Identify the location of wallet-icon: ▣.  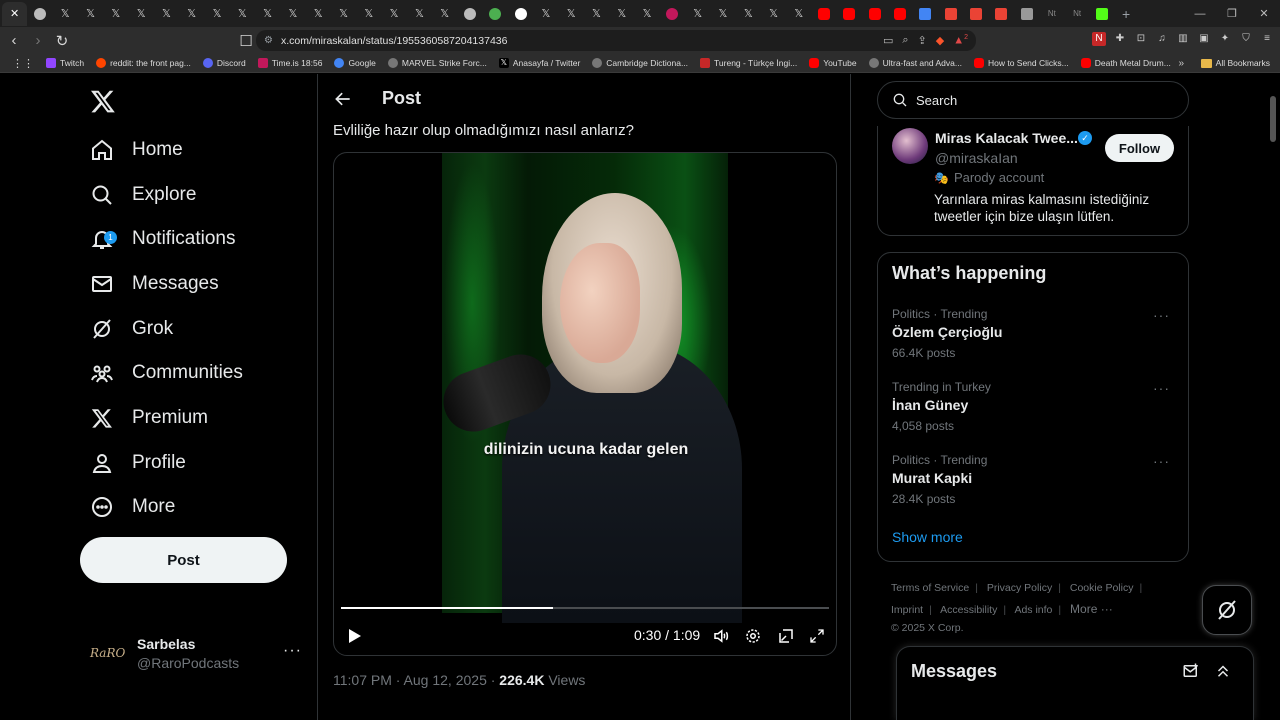
(1204, 39).